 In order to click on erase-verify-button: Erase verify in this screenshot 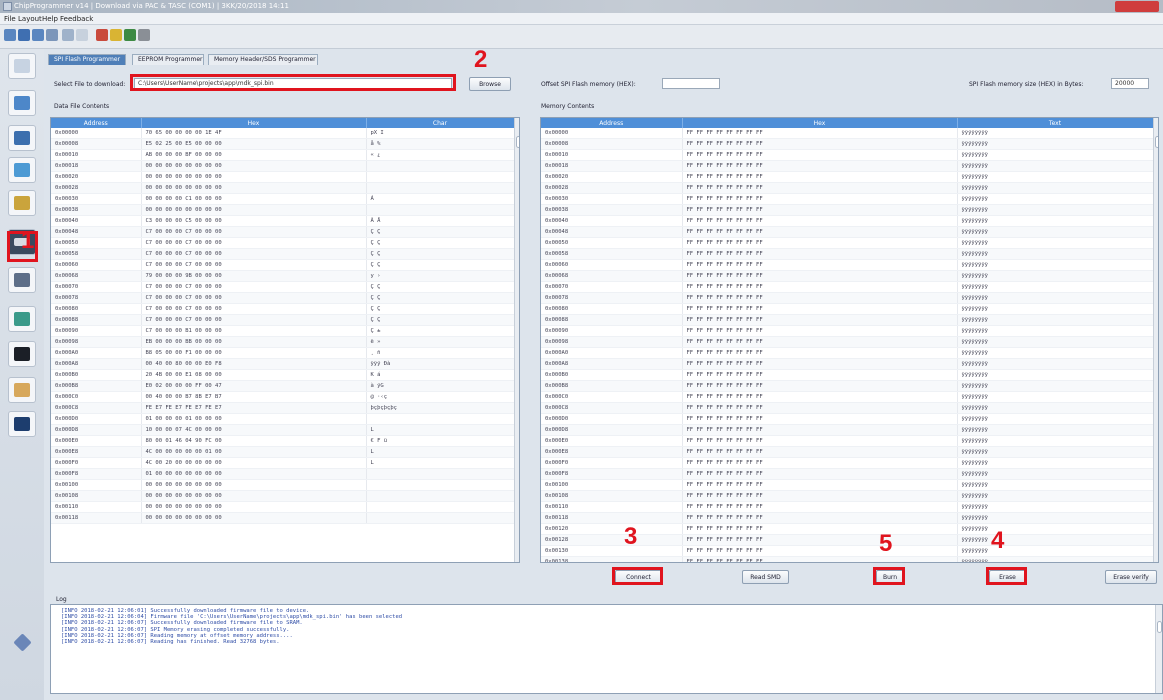, I will do `click(1131, 577)`.